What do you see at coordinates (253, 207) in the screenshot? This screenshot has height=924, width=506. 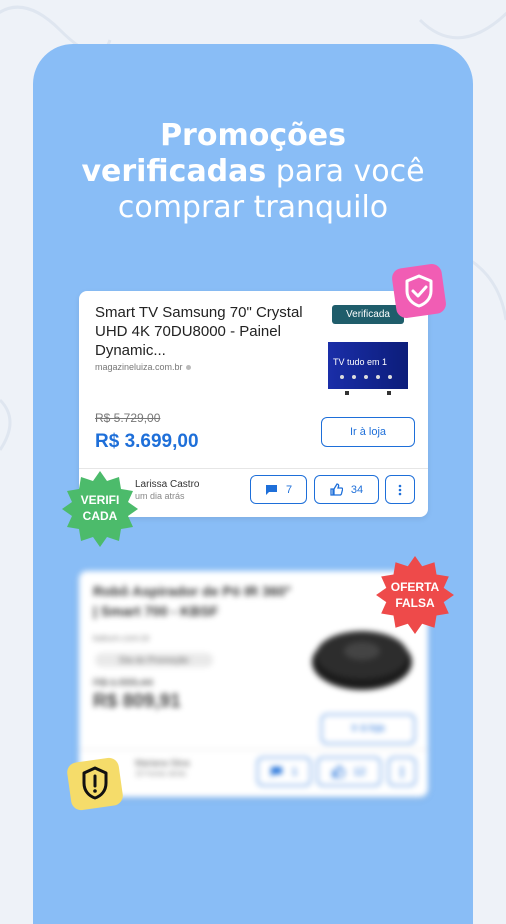 I see `headline-line3: comprar tranquilo` at bounding box center [253, 207].